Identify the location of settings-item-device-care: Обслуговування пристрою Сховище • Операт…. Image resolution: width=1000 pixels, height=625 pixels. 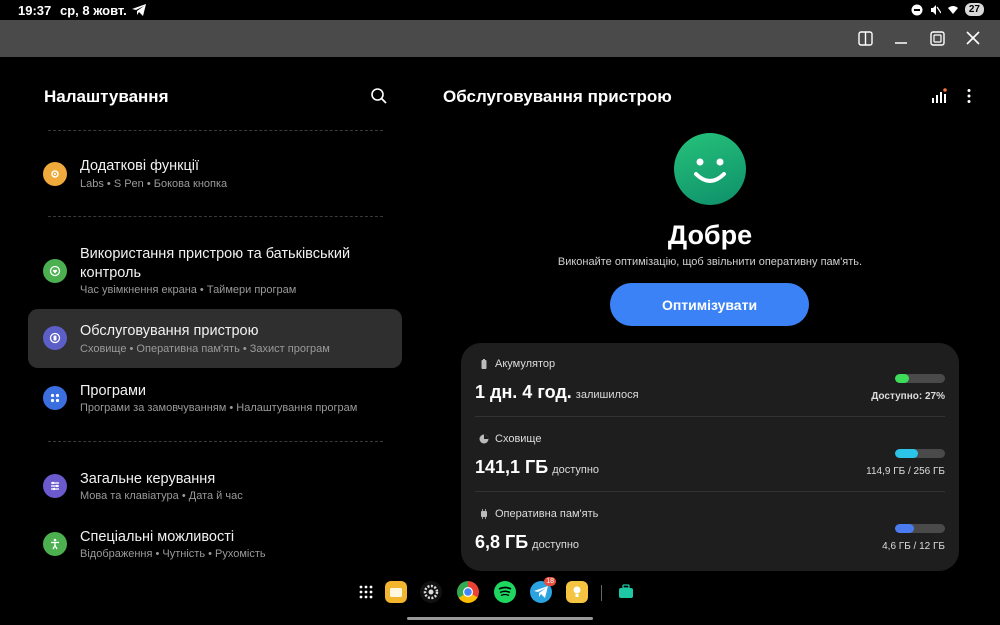
(215, 338).